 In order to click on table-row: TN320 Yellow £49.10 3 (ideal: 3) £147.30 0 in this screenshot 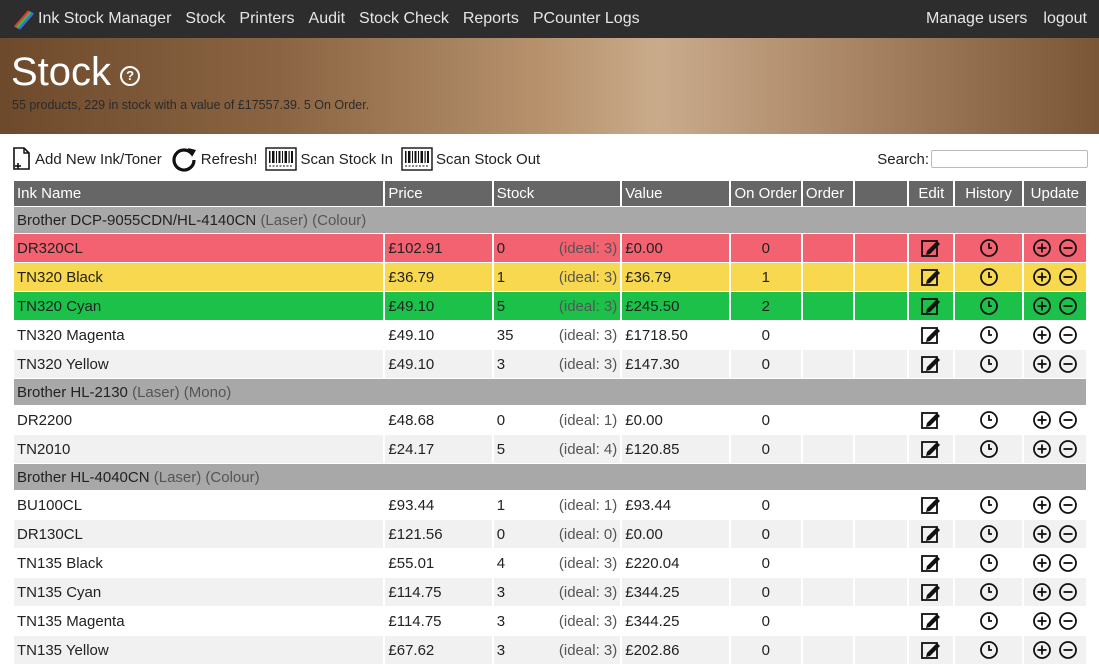, I will do `click(550, 364)`.